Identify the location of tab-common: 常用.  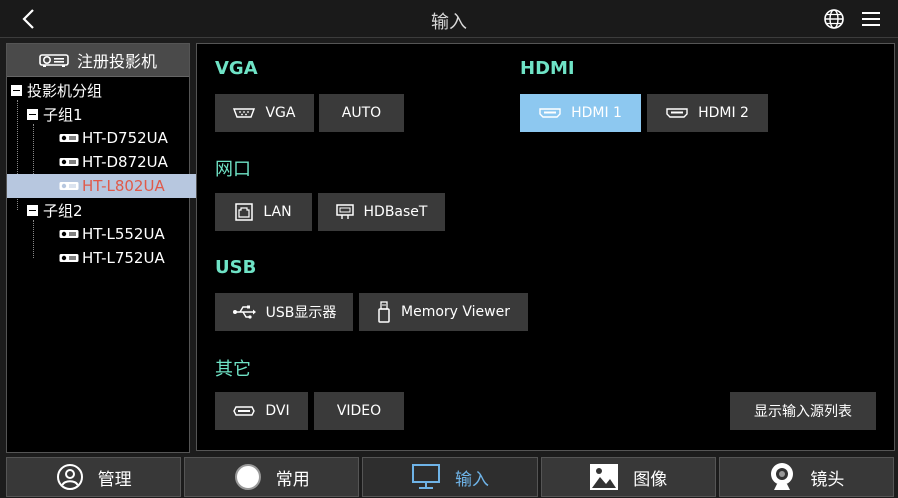
(272, 477).